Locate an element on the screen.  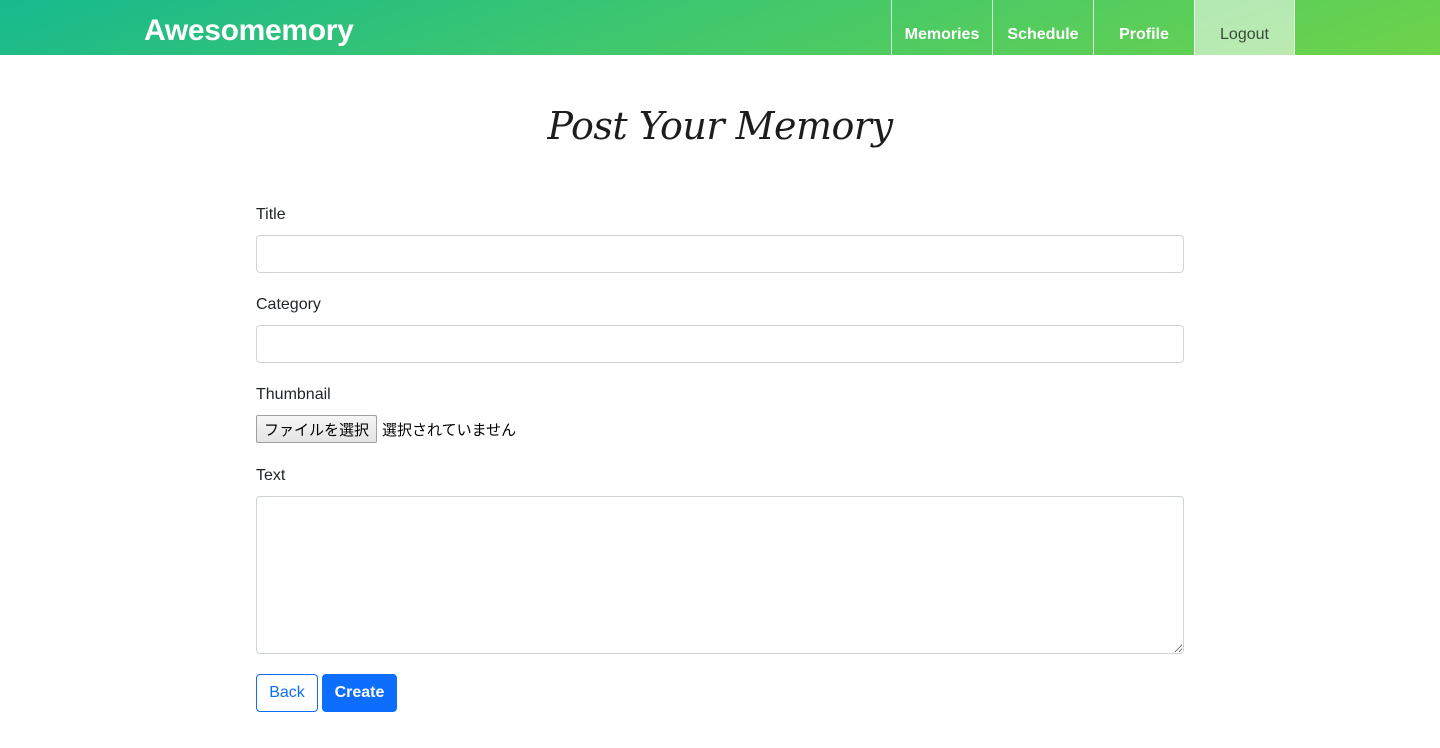
title-label: Title is located at coordinates (271, 214).